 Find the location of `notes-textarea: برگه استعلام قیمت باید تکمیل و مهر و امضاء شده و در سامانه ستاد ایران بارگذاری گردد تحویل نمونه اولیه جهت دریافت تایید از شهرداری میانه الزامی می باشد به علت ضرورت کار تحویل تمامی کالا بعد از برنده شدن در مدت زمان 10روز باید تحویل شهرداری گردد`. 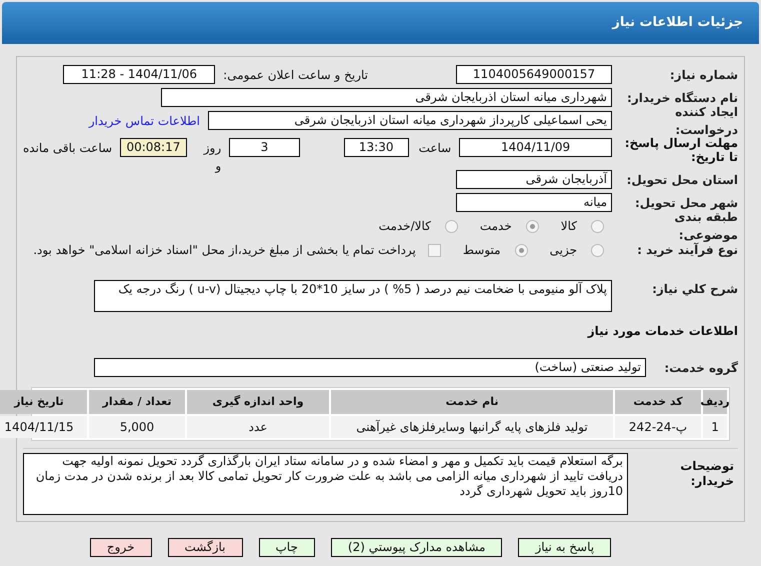

notes-textarea: برگه استعلام قیمت باید تکمیل و مهر و امضاء شده و در سامانه ستاد ایران بارگذاری گردد تحویل نمونه اولیه جهت دریافت تایید از شهرداری میانه الزامی می باشد به علت ضرورت کار تحویل تمامی کالا بعد از برنده شدن در مدت زمان 10روز باید تحویل شهرداری گردد is located at coordinates (325, 484).